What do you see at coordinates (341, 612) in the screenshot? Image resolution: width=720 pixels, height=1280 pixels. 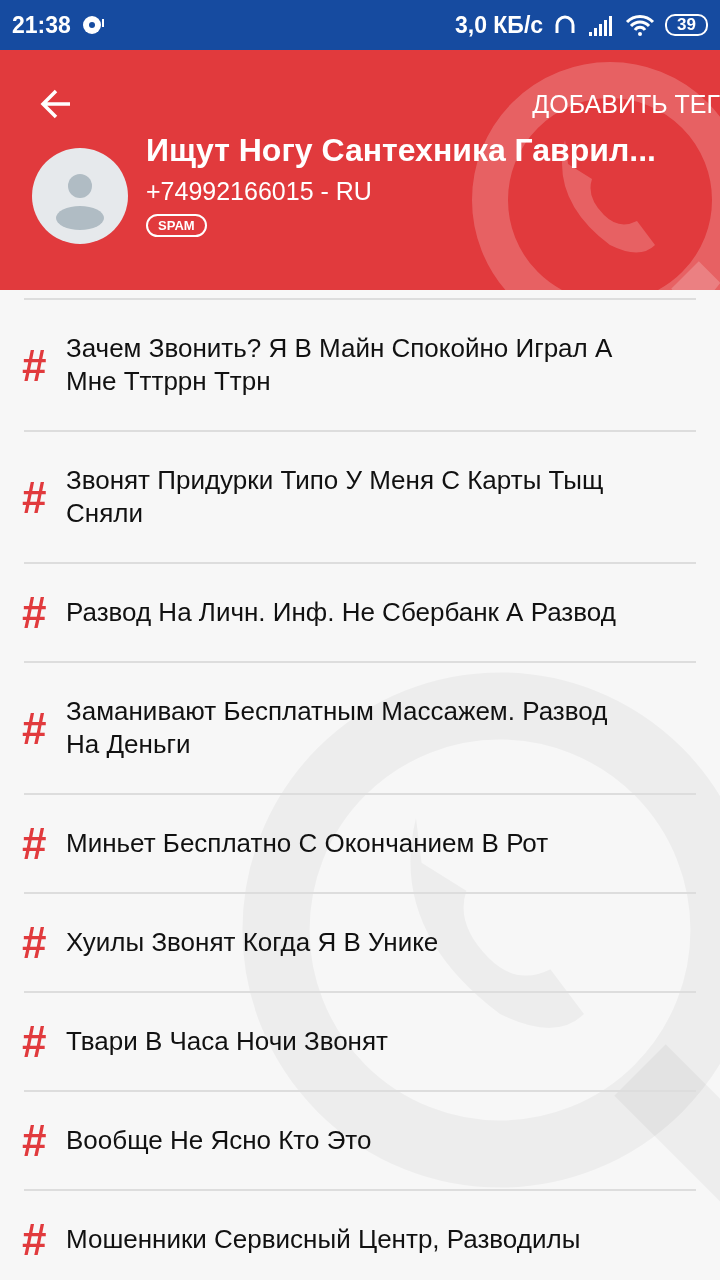 I see `tag-text: Развод На Личн. Инф. Не Сбербанк А Развод` at bounding box center [341, 612].